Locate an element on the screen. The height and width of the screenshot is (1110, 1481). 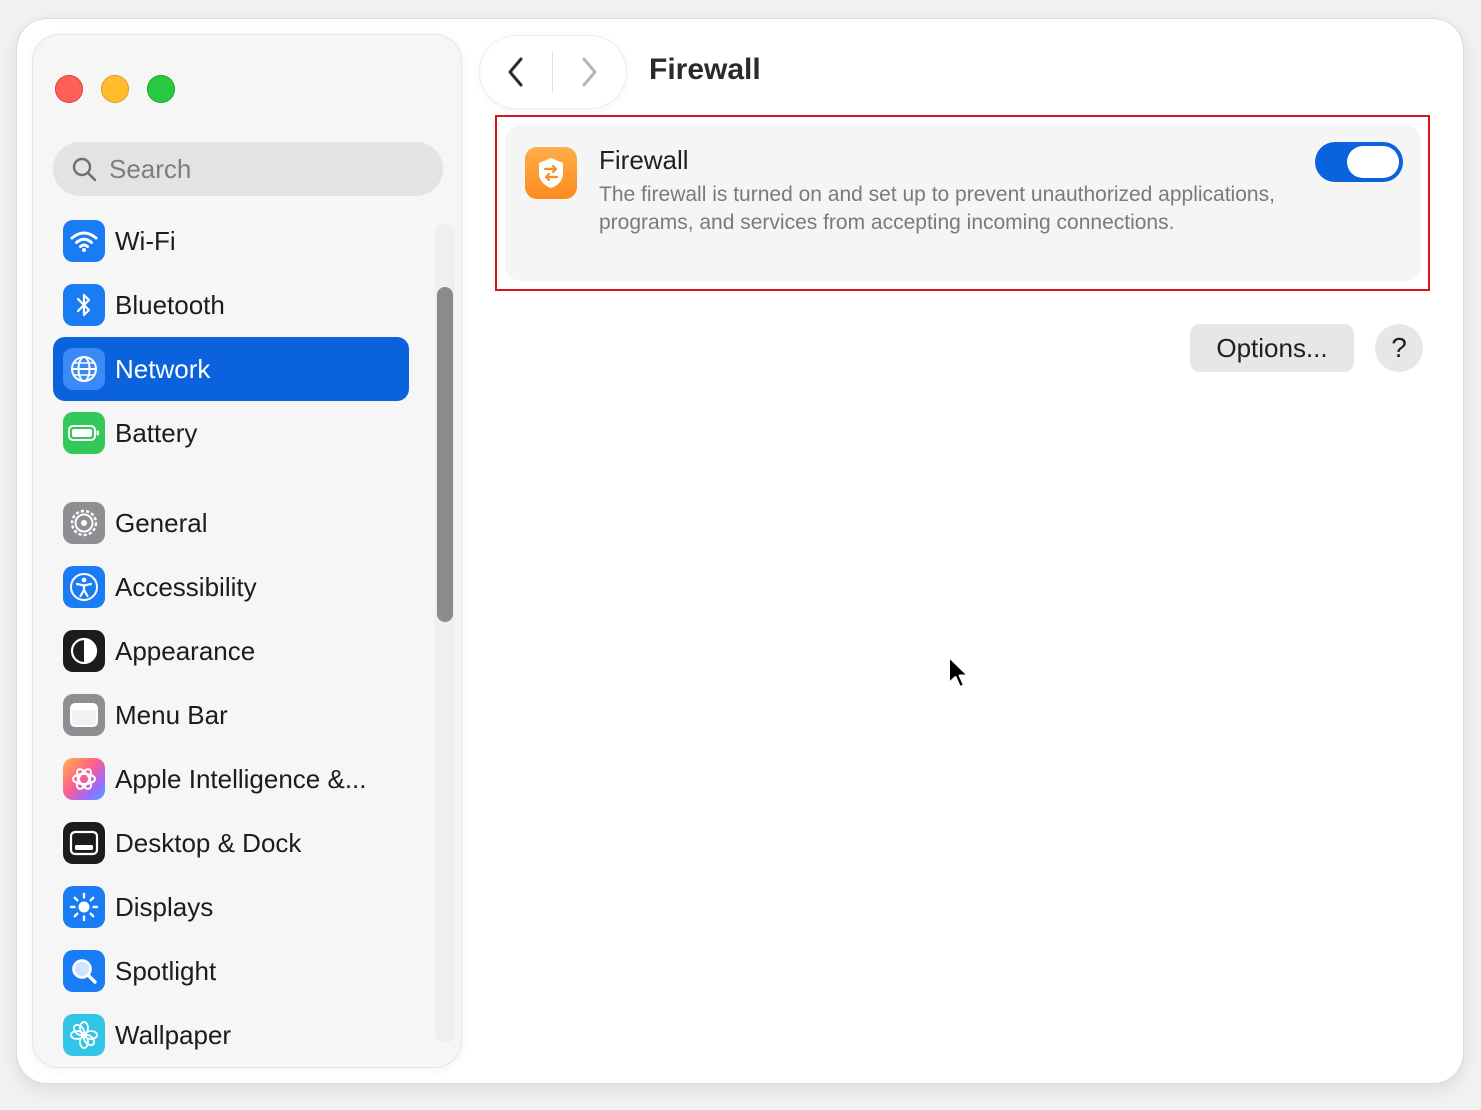
sidebar-item-label: Wi-Fi is located at coordinates (145, 240).